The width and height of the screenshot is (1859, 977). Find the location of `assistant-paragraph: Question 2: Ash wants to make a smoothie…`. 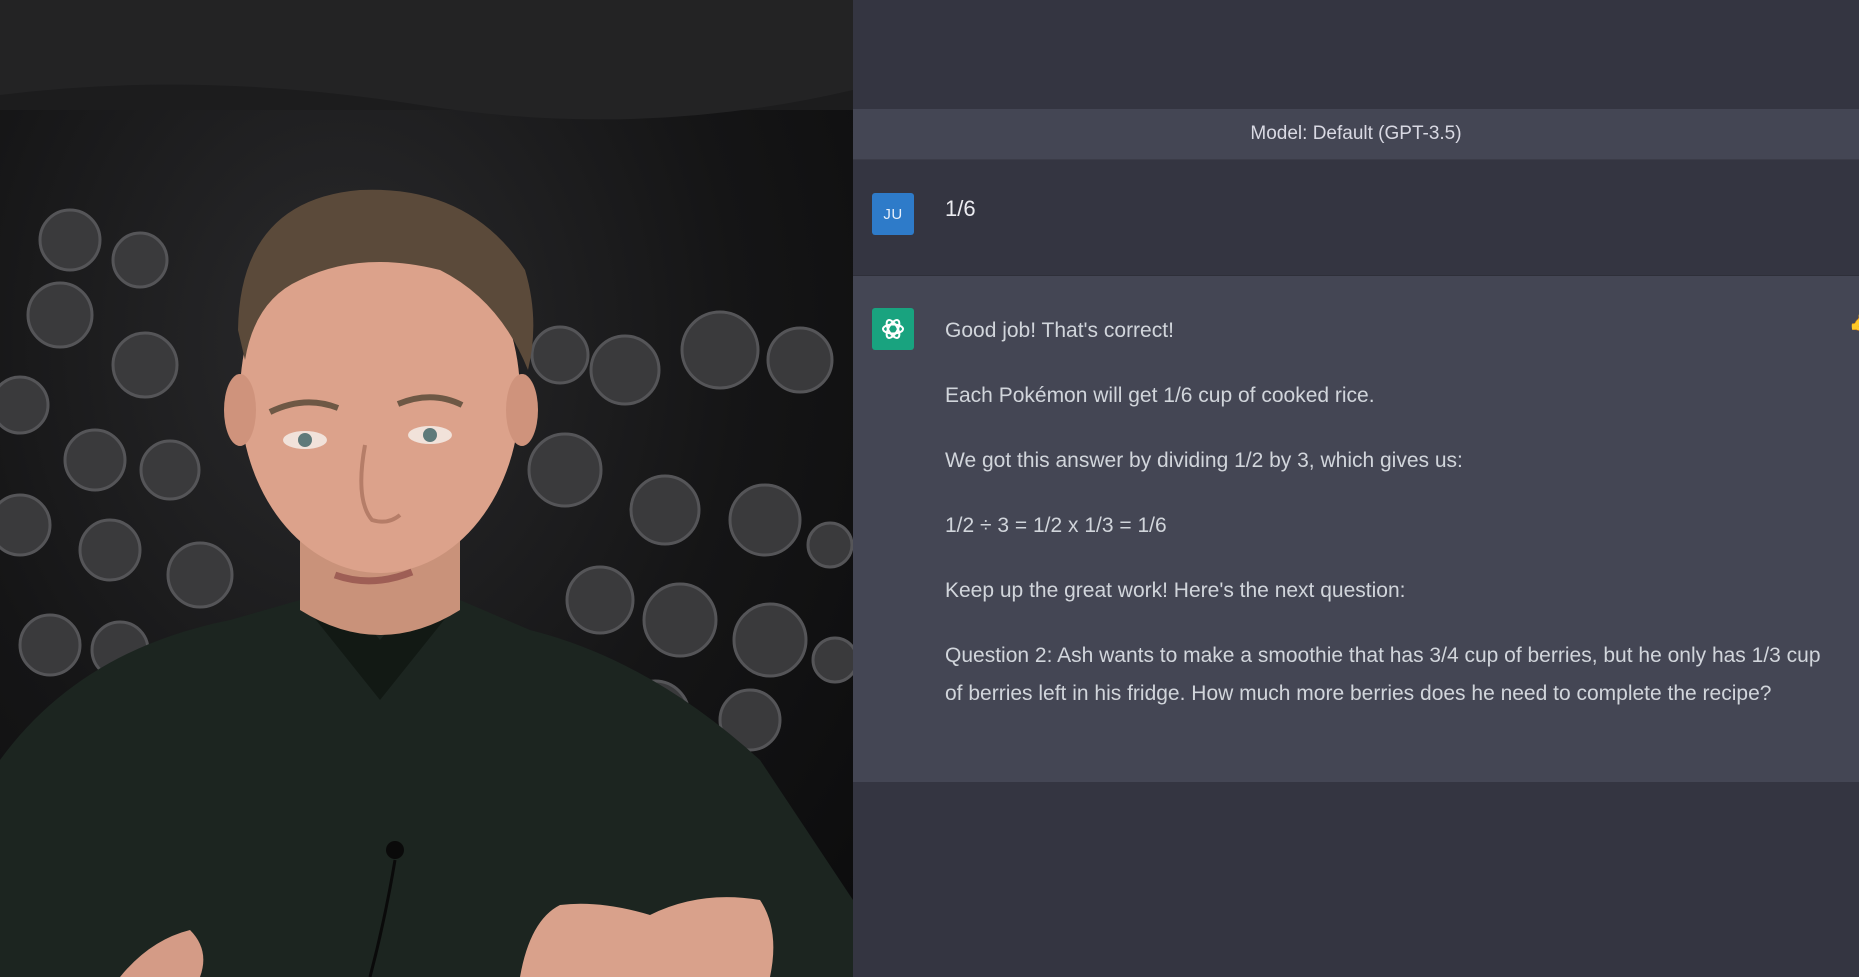

assistant-paragraph: Question 2: Ash wants to make a smoothie… is located at coordinates (1383, 674).